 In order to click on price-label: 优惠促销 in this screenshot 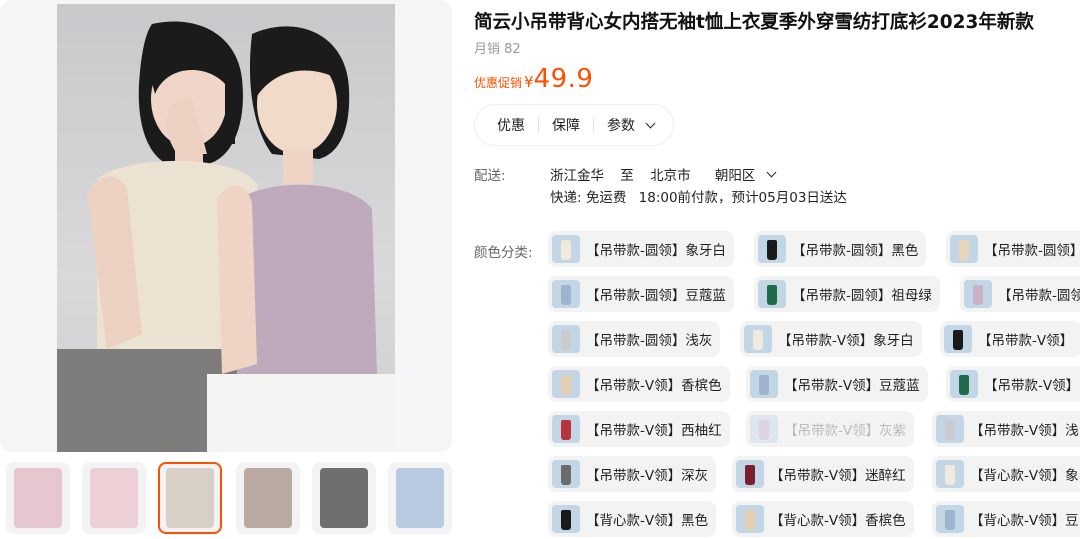, I will do `click(498, 83)`.